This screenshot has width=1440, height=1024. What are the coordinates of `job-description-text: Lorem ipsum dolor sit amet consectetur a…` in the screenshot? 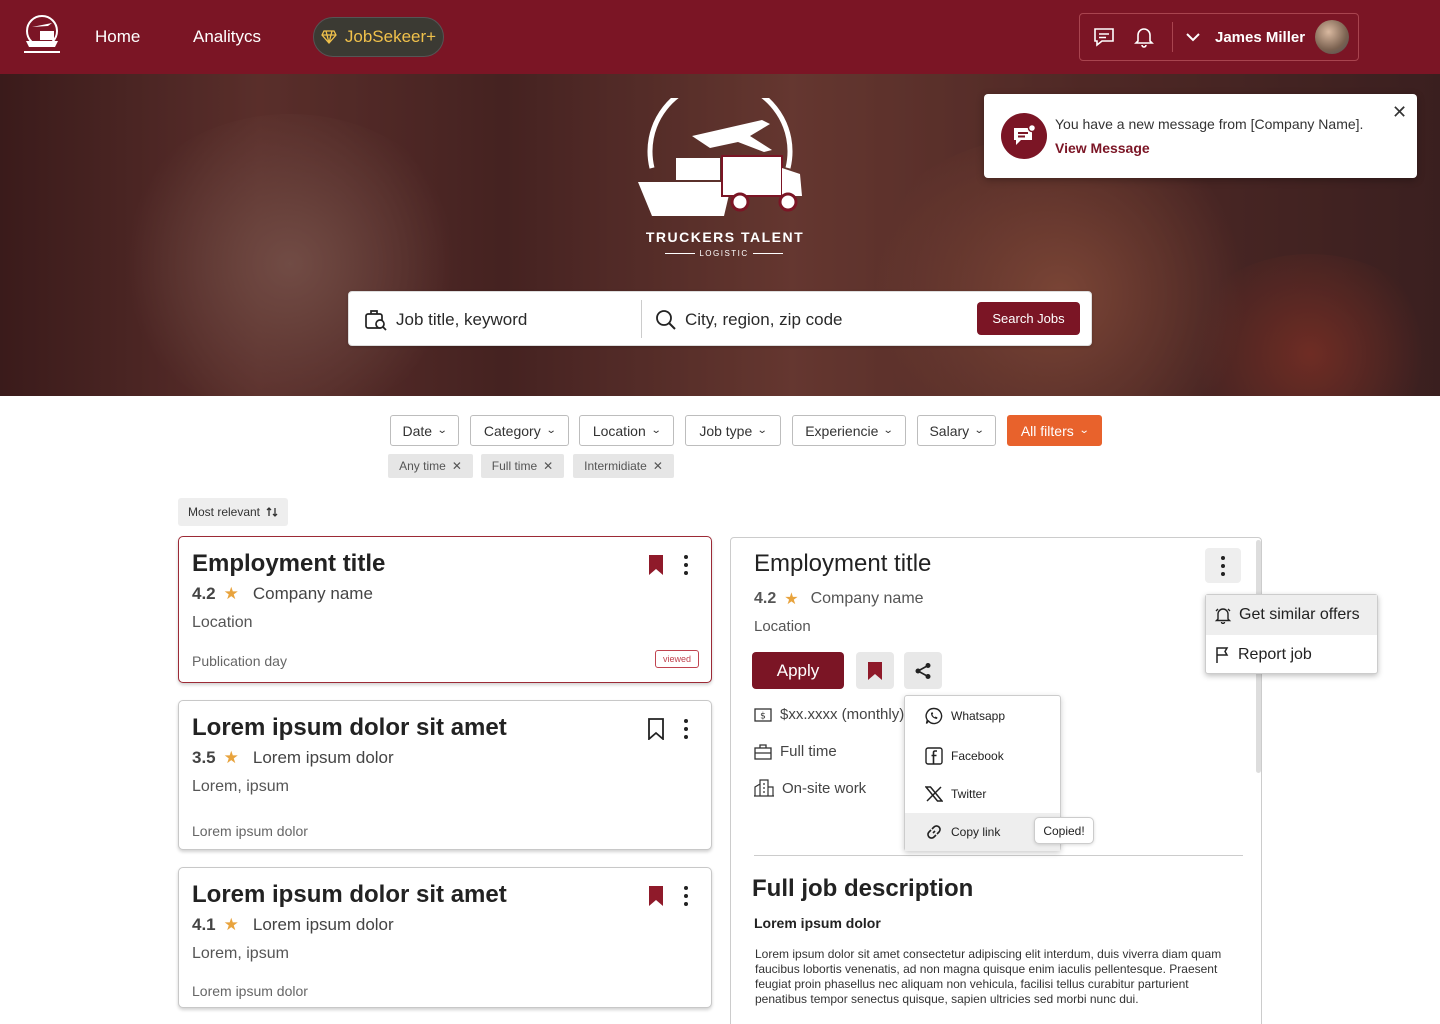 It's located at (988, 976).